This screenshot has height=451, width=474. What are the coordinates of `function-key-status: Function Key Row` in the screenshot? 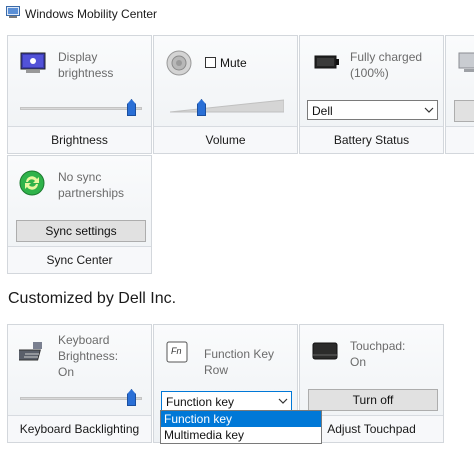 It's located at (239, 362).